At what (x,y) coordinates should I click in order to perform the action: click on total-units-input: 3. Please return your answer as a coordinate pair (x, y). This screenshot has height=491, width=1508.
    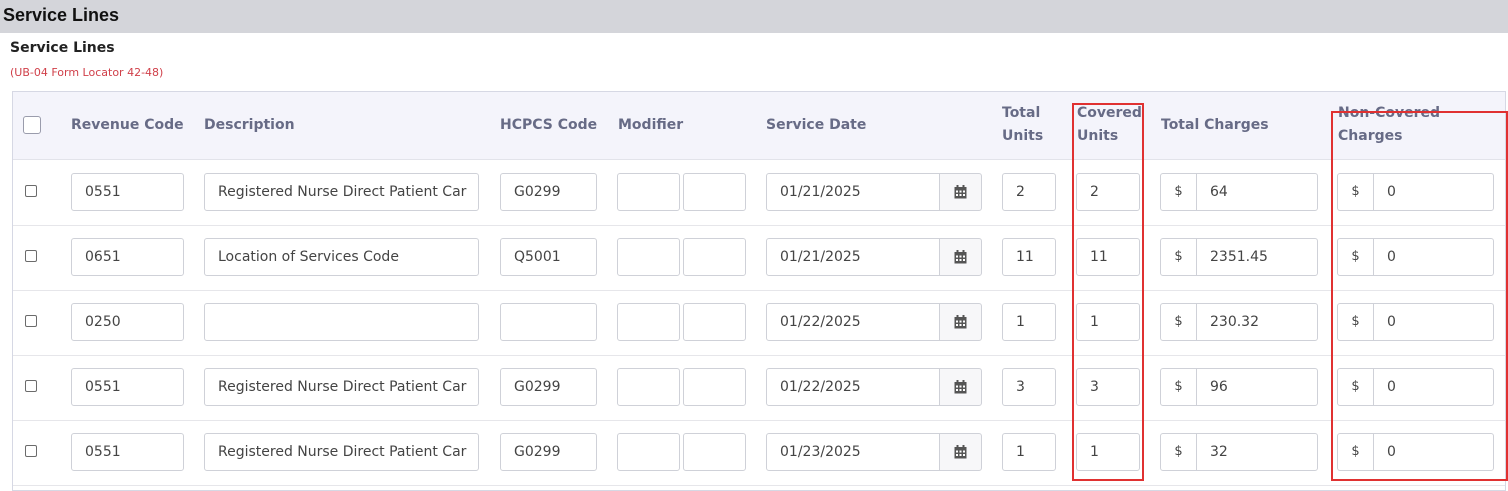
    Looking at the image, I should click on (1029, 387).